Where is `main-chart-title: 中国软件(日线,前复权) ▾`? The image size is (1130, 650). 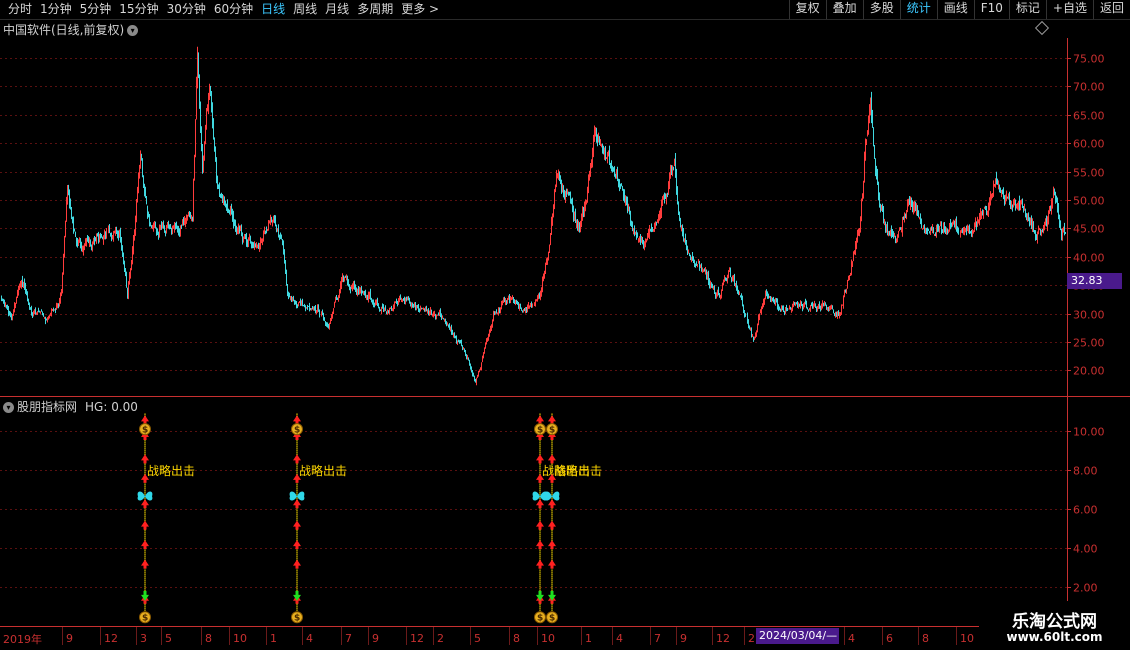
main-chart-title: 中国软件(日线,前复权) ▾ is located at coordinates (71, 29).